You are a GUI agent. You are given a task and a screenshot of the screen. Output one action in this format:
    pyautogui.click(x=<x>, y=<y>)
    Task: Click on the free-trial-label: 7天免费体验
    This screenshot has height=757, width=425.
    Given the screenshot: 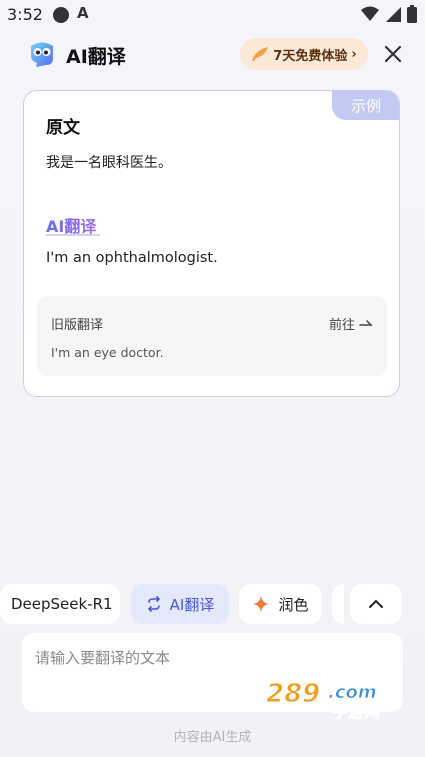 What is the action you would take?
    pyautogui.click(x=310, y=56)
    